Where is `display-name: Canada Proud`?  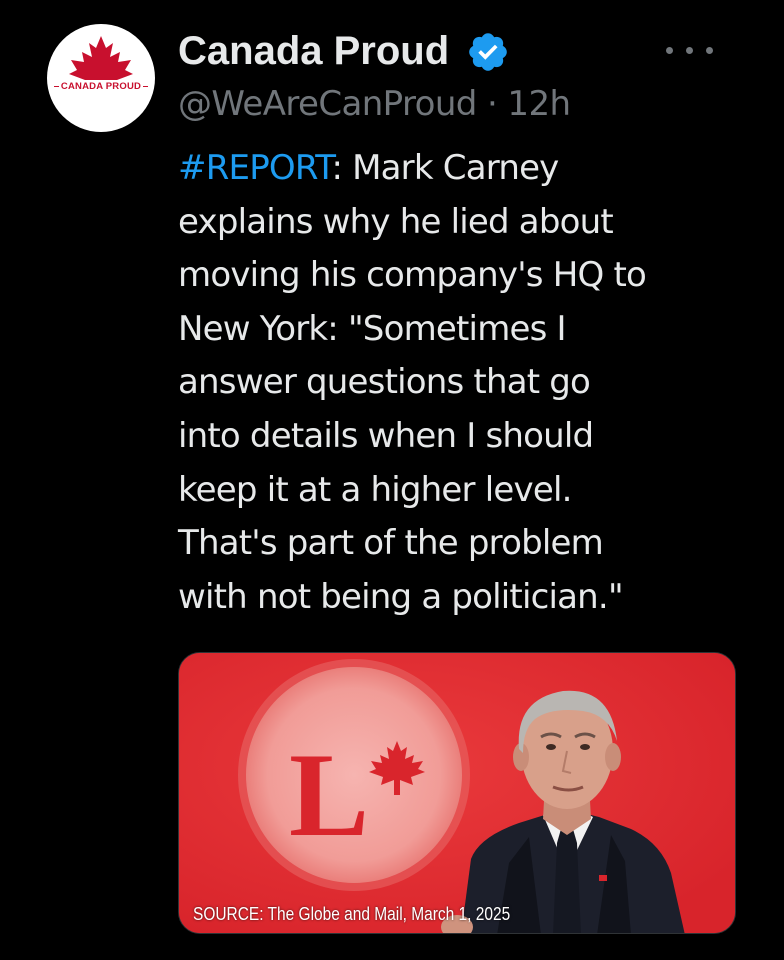
display-name: Canada Proud is located at coordinates (313, 51).